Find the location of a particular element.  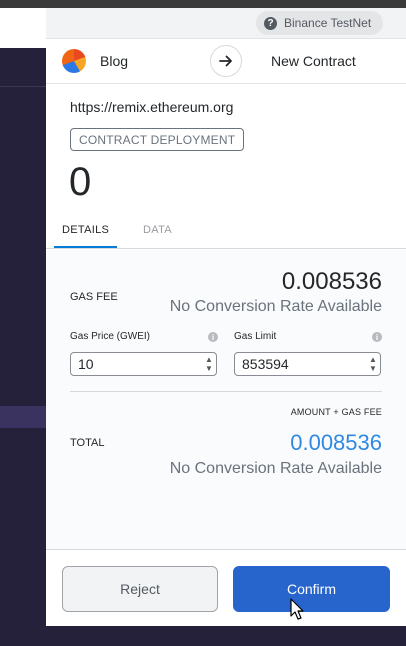

reject-button: Reject is located at coordinates (140, 589).